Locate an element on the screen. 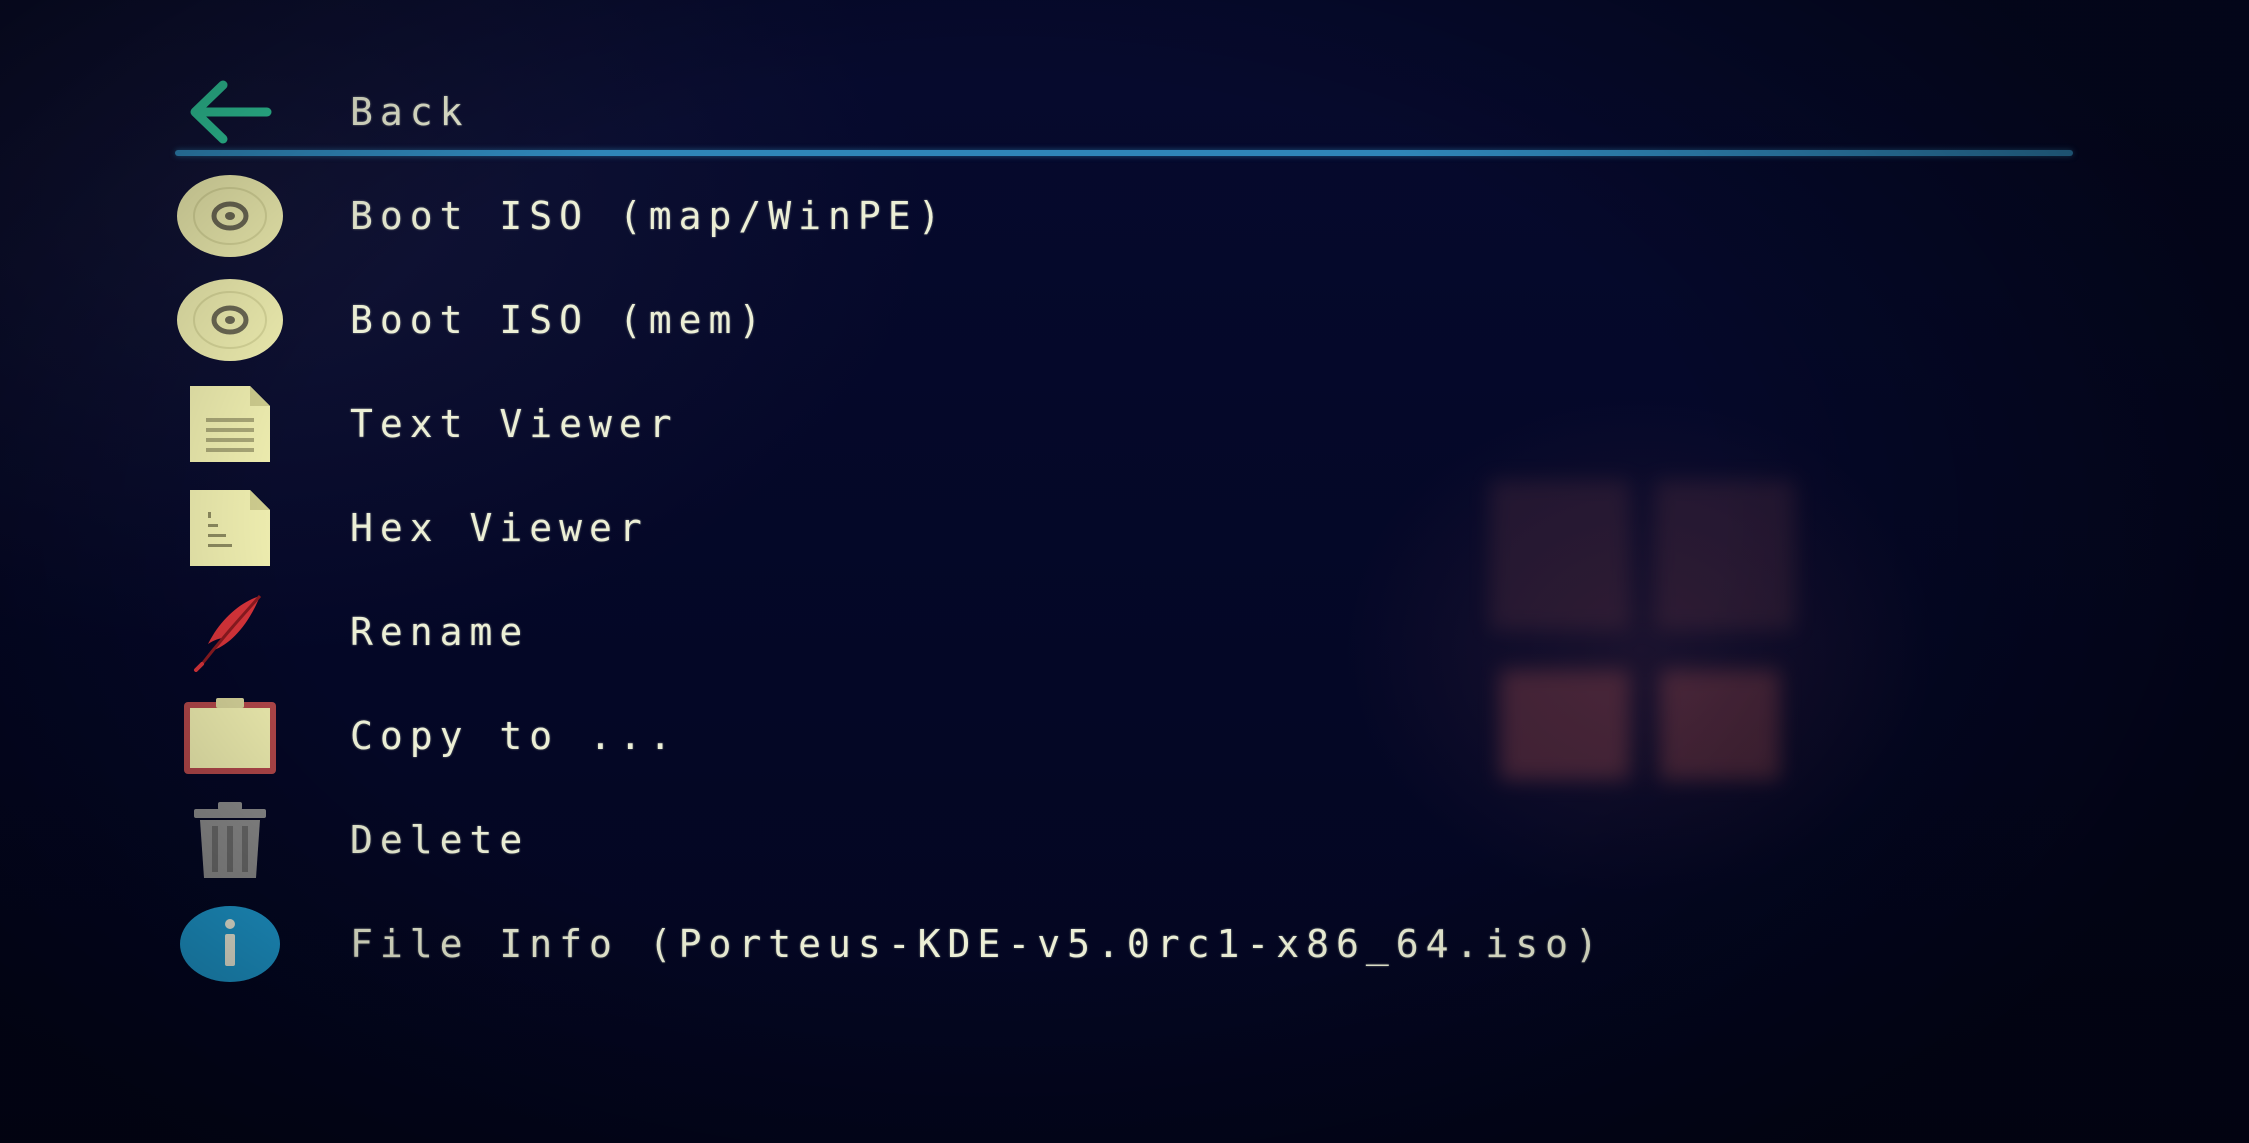 This screenshot has height=1143, width=2249. feather-pen-icon is located at coordinates (230, 632).